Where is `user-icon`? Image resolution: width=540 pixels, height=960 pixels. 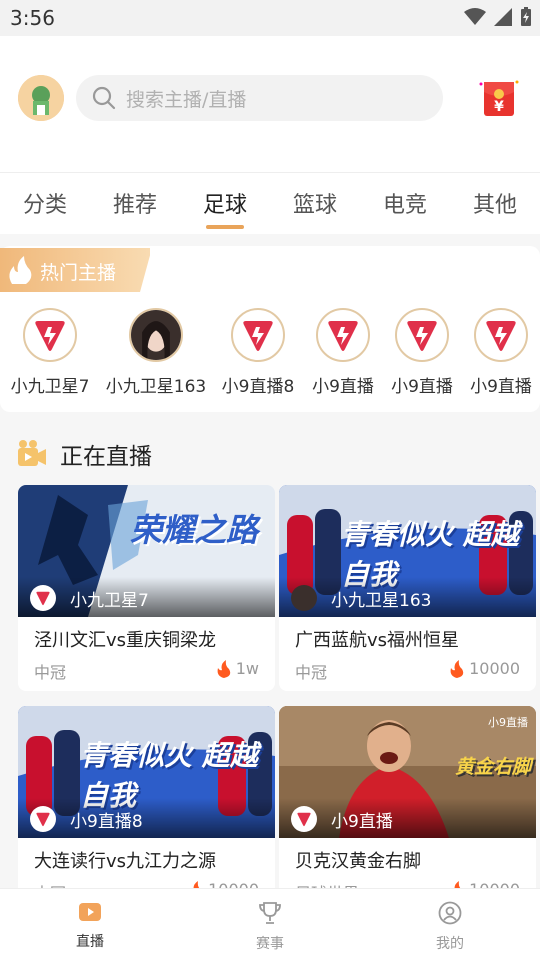 user-icon is located at coordinates (450, 913).